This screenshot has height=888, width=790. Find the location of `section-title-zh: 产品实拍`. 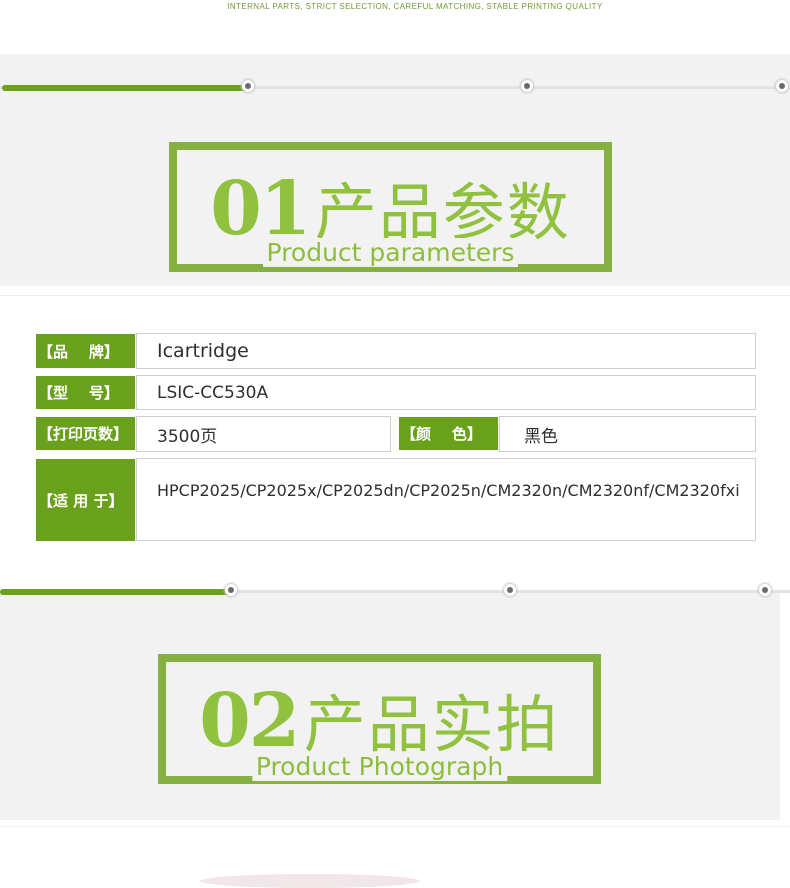

section-title-zh: 产品实拍 is located at coordinates (431, 724).